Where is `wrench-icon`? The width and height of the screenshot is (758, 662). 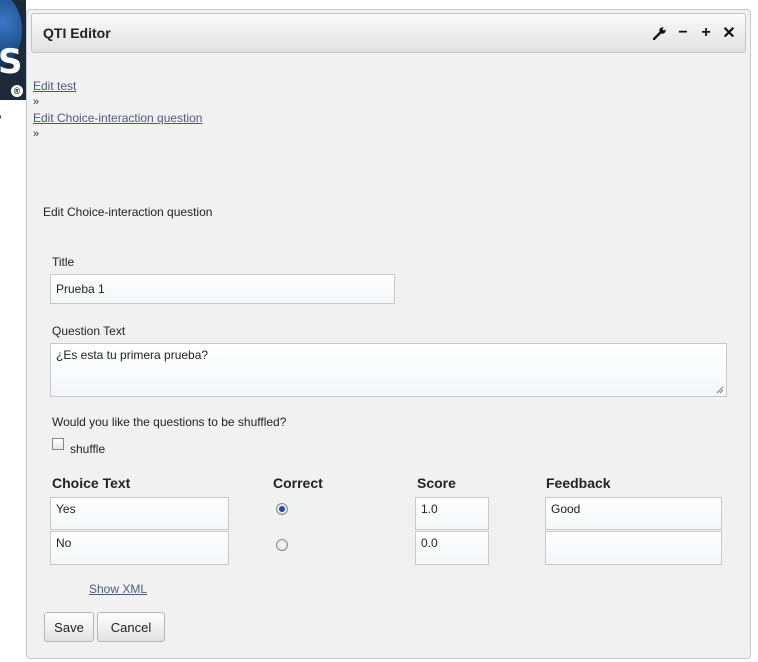 wrench-icon is located at coordinates (660, 33).